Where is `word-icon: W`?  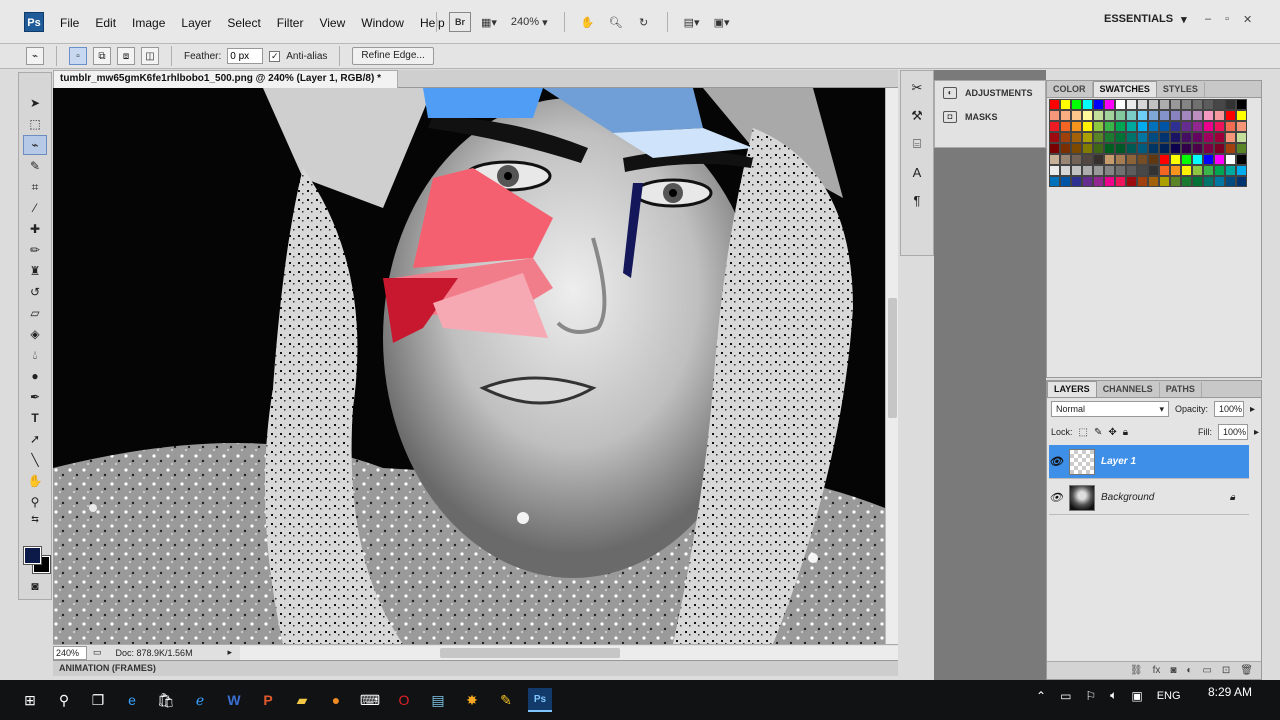
word-icon: W is located at coordinates (234, 700).